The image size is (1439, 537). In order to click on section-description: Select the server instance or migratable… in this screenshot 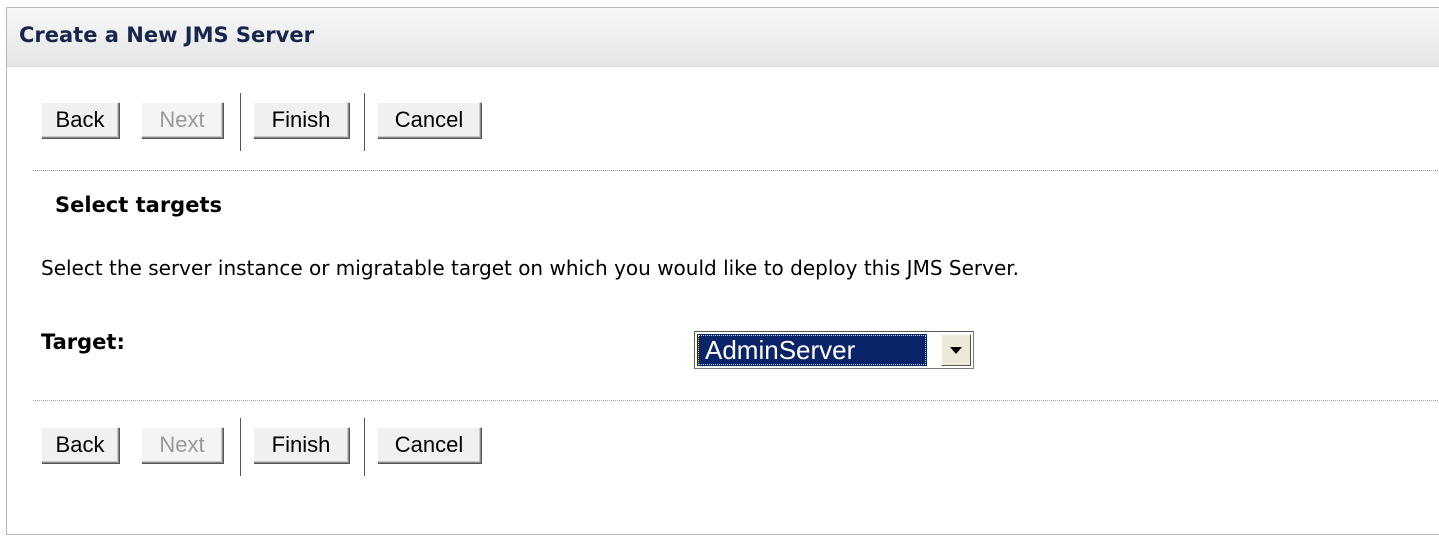, I will do `click(530, 268)`.